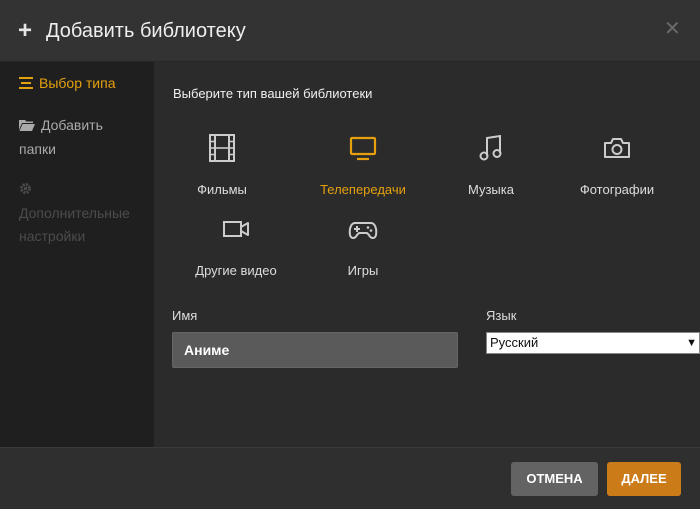  I want to click on type-music: Музыка, so click(491, 165).